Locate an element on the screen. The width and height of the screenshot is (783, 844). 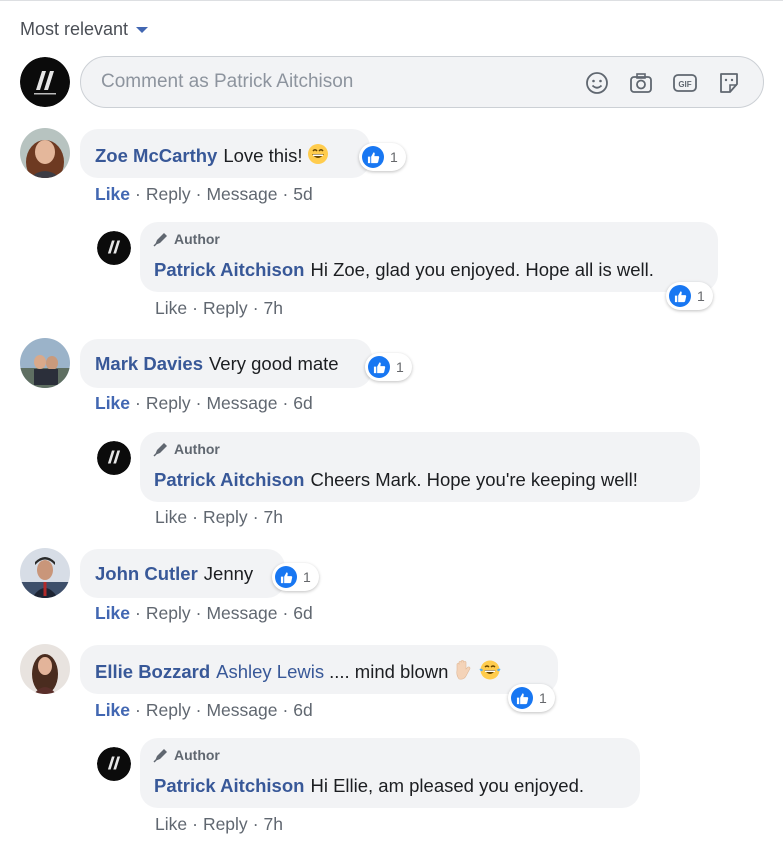
sort-label: Most relevant is located at coordinates (74, 29).